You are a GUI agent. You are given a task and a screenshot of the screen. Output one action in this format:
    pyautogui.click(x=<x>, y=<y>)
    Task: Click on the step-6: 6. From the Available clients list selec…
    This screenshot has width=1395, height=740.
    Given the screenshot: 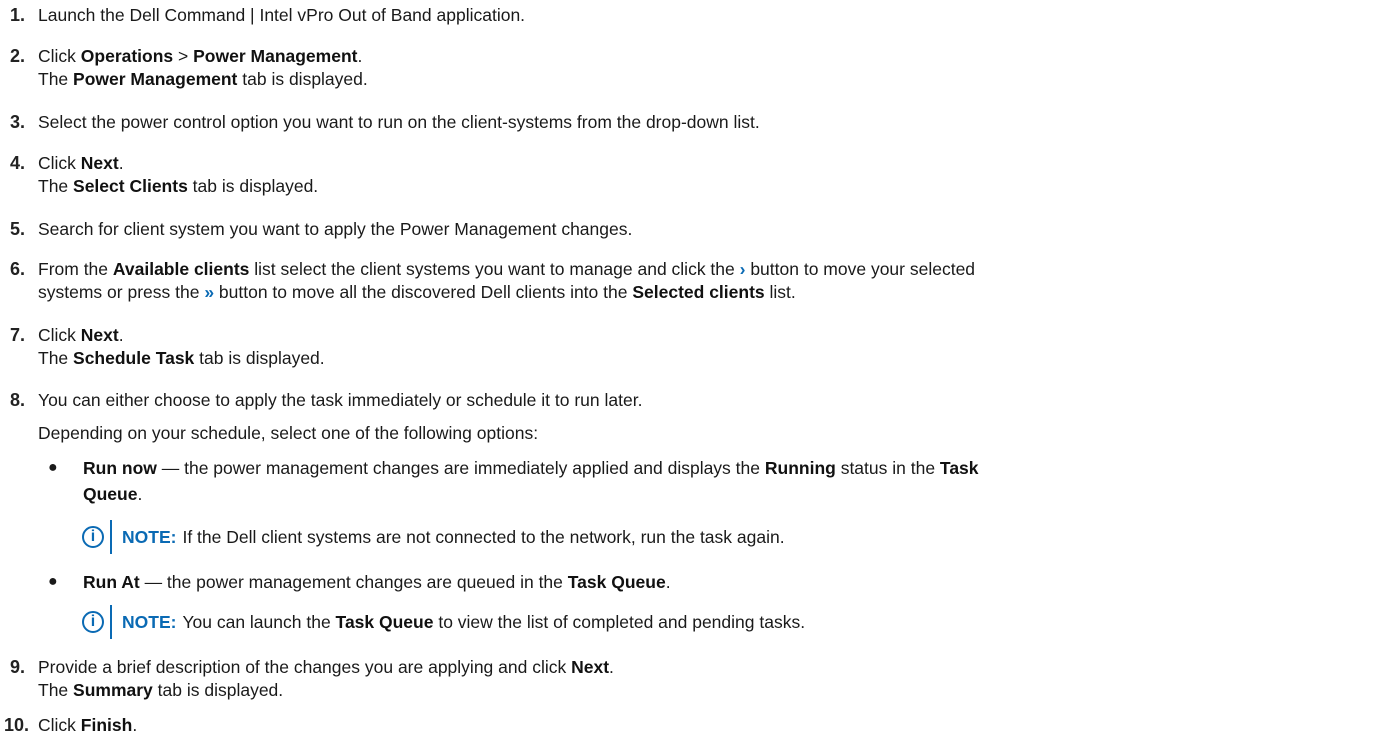 What is the action you would take?
    pyautogui.click(x=697, y=281)
    